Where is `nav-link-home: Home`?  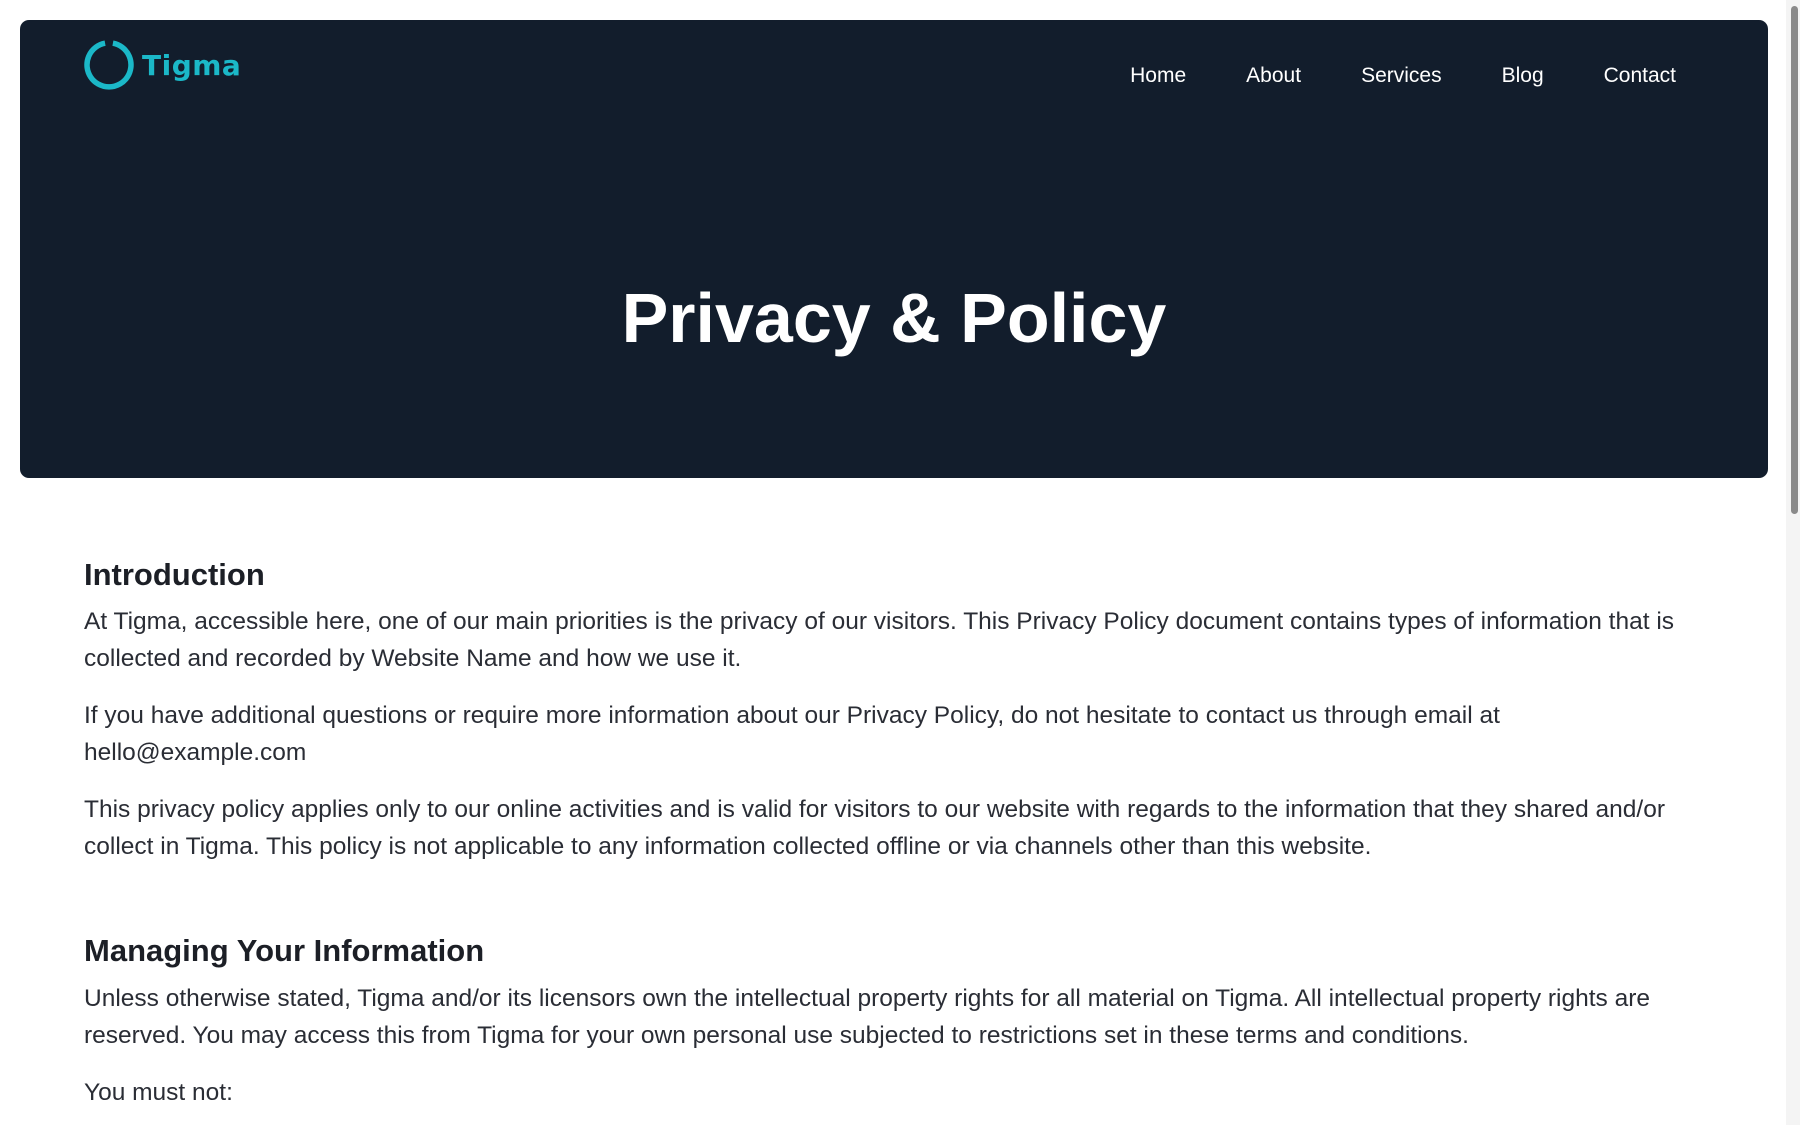
nav-link-home: Home is located at coordinates (1158, 76).